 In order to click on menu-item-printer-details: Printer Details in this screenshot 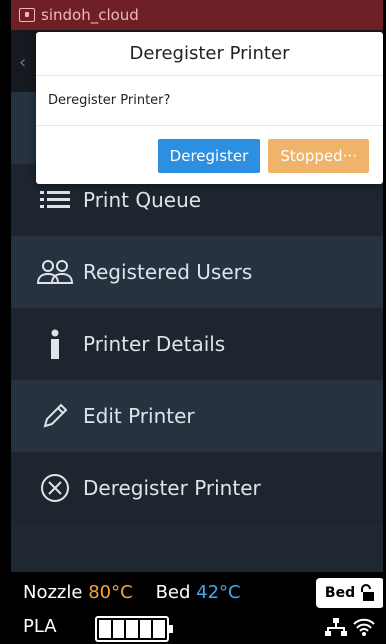, I will do `click(197, 344)`.